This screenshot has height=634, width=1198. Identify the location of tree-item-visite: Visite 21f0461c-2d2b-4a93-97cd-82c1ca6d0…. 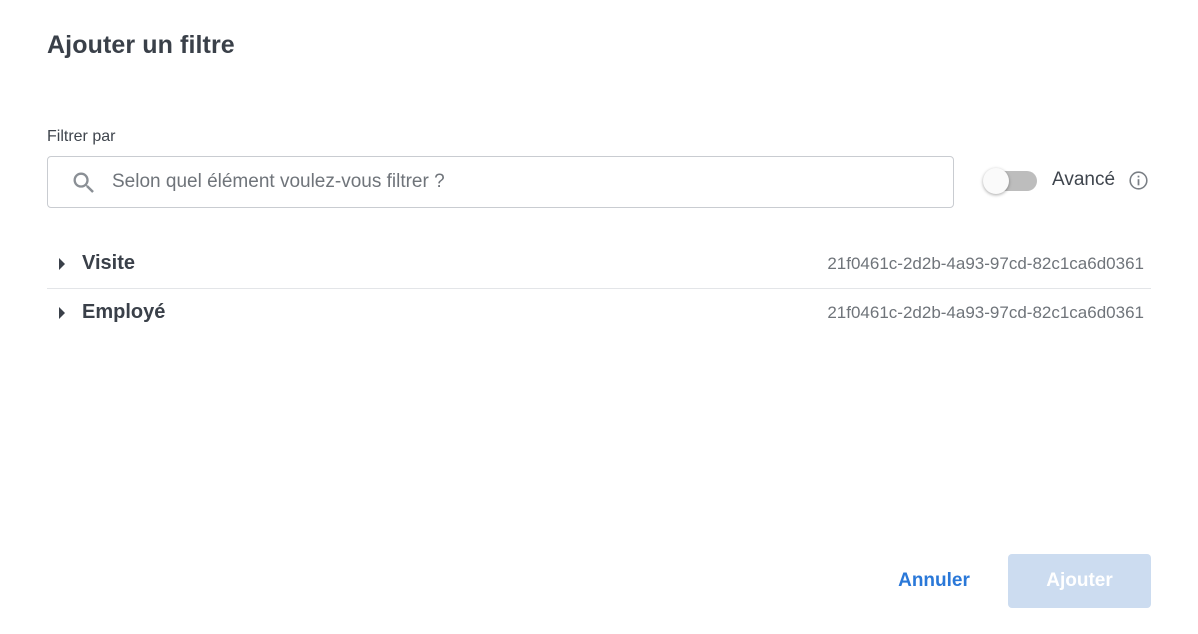
(599, 264).